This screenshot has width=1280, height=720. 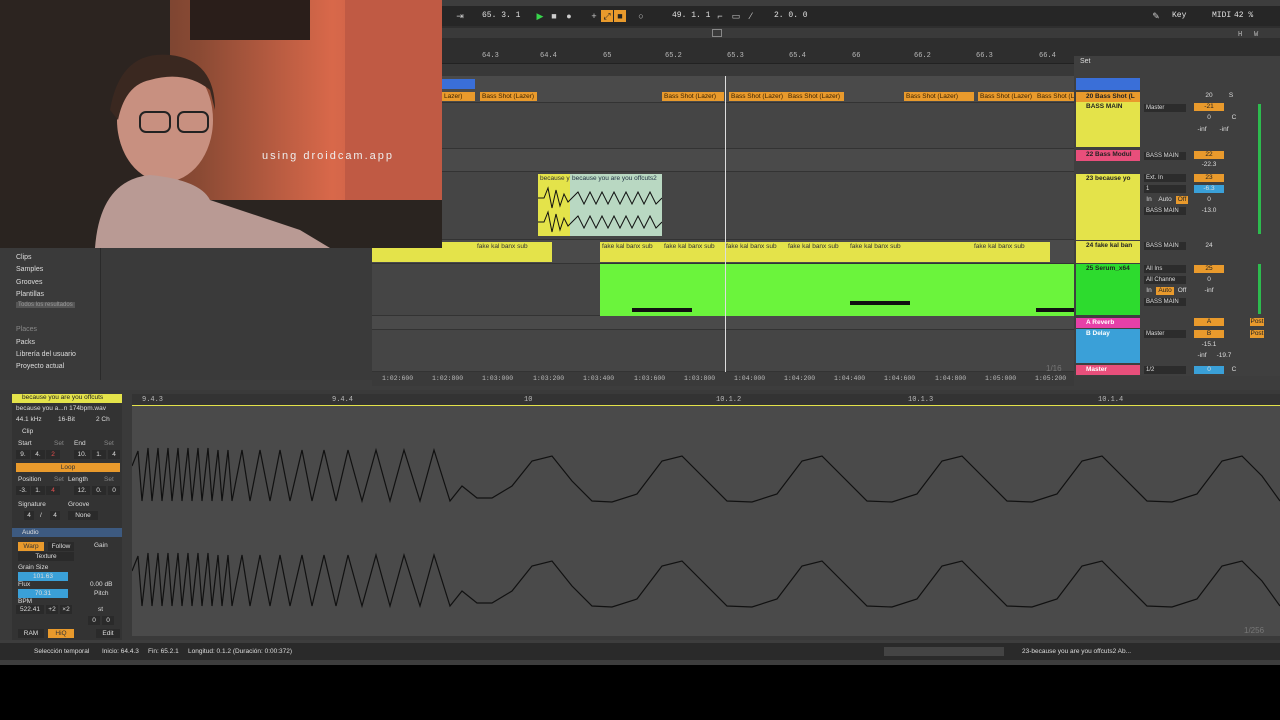 I want to click on return-letter: A, so click(x=1209, y=322).